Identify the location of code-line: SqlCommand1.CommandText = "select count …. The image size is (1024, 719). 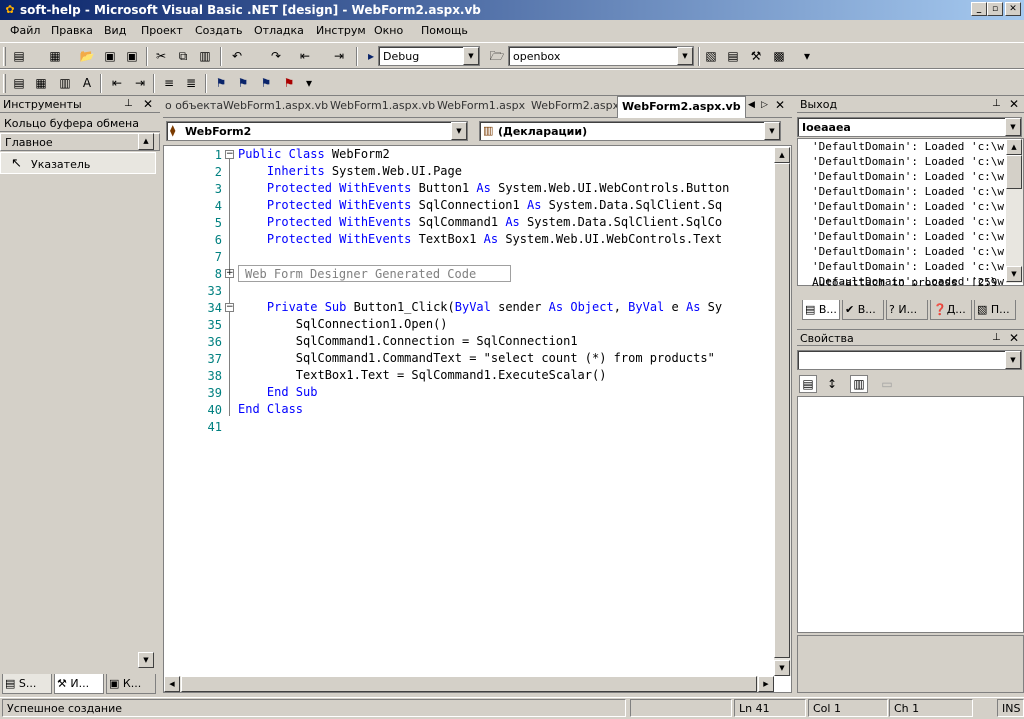
(476, 358).